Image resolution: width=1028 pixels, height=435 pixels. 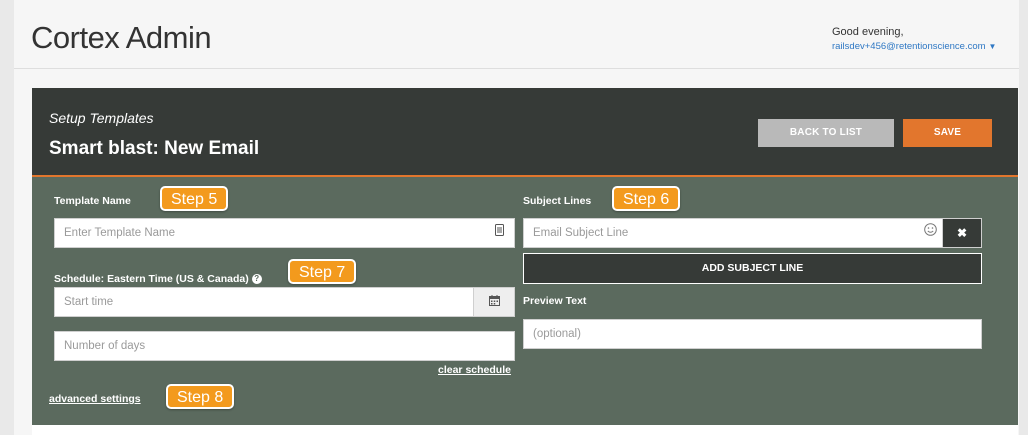 I want to click on start-time-placeholder: Start time, so click(x=89, y=302).